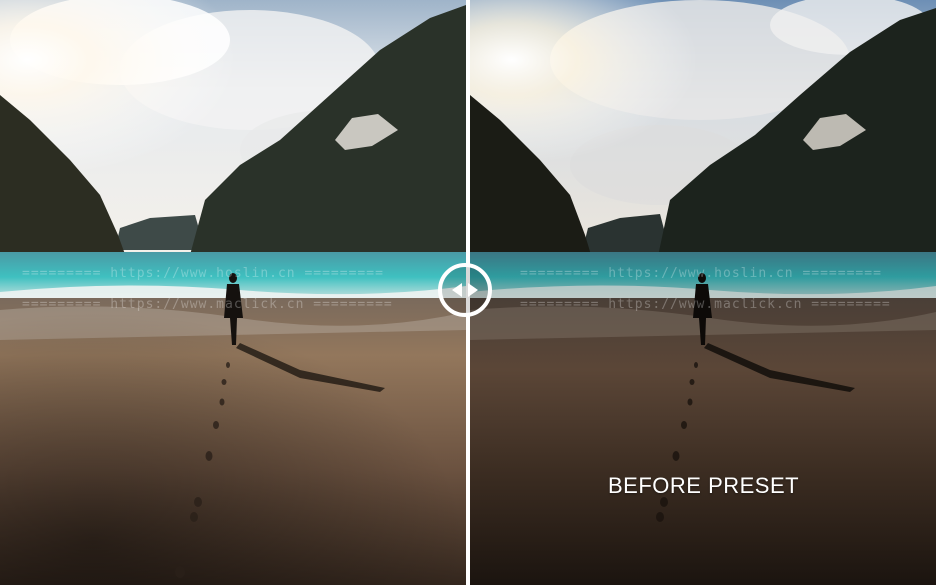  I want to click on arrow-right-icon, so click(473, 290).